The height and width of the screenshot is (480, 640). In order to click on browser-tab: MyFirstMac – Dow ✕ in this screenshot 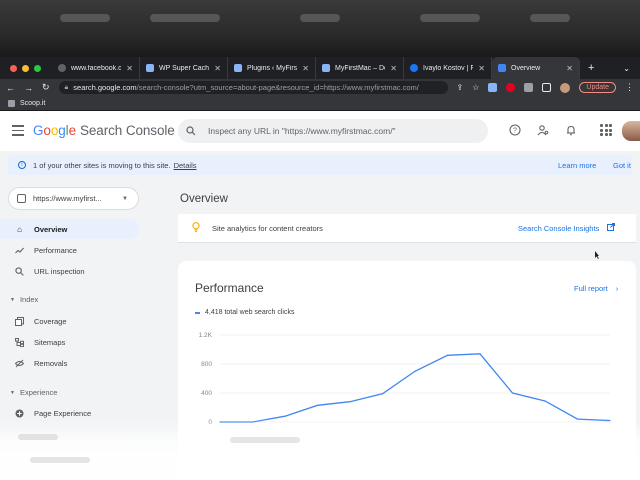, I will do `click(360, 68)`.